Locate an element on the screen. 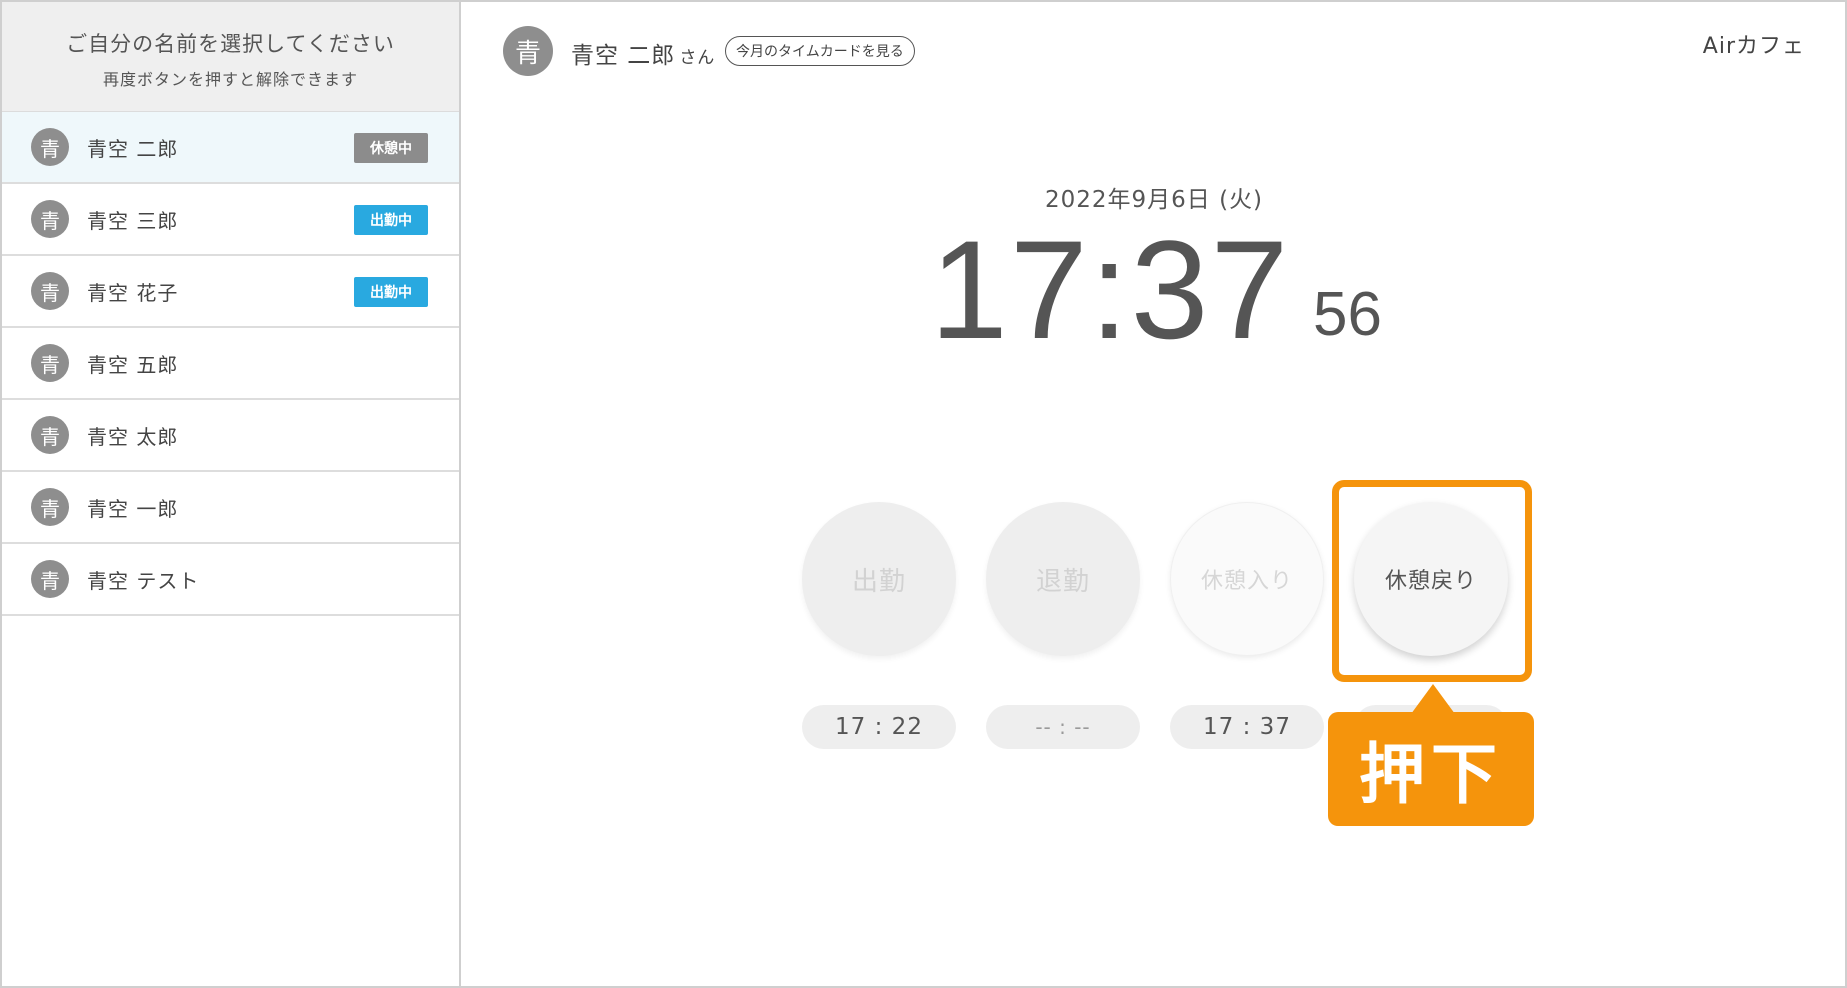 The width and height of the screenshot is (1847, 988). staff-list-item: 青青空 一郎 is located at coordinates (230, 508).